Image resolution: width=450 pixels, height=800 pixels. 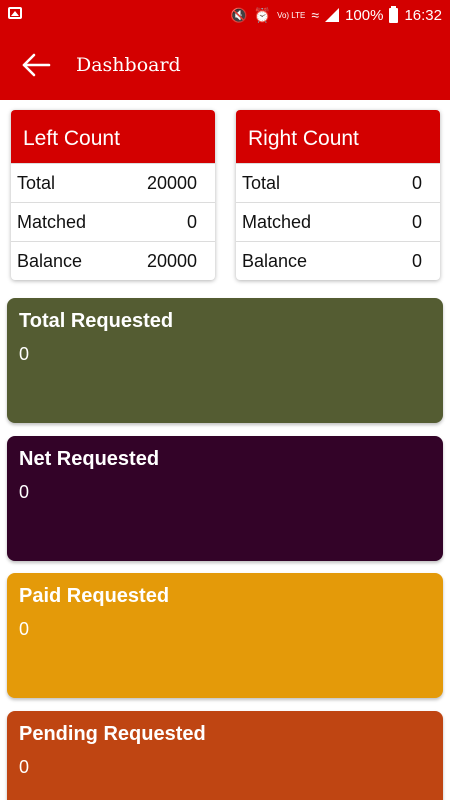 I want to click on back-arrow-icon, so click(x=36, y=65).